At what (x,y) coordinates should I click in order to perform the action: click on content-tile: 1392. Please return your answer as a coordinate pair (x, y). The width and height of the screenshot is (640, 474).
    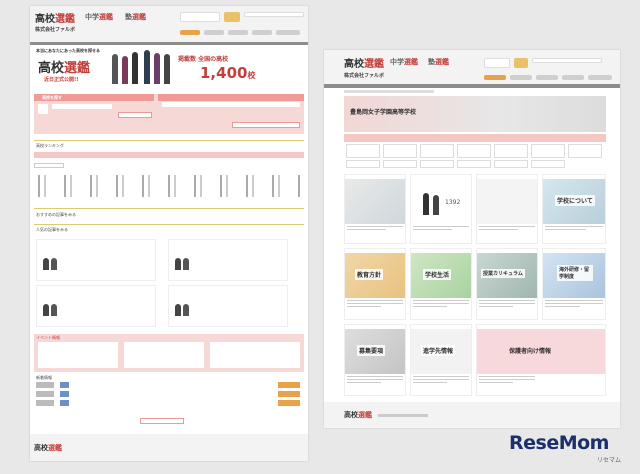
    Looking at the image, I should click on (441, 209).